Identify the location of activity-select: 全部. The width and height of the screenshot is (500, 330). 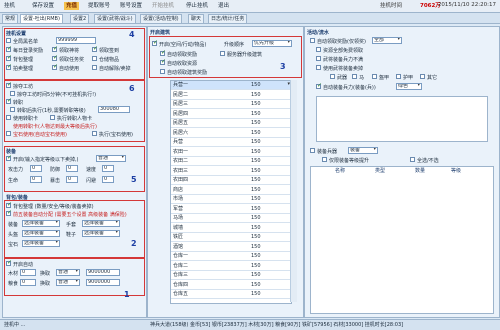
(387, 40).